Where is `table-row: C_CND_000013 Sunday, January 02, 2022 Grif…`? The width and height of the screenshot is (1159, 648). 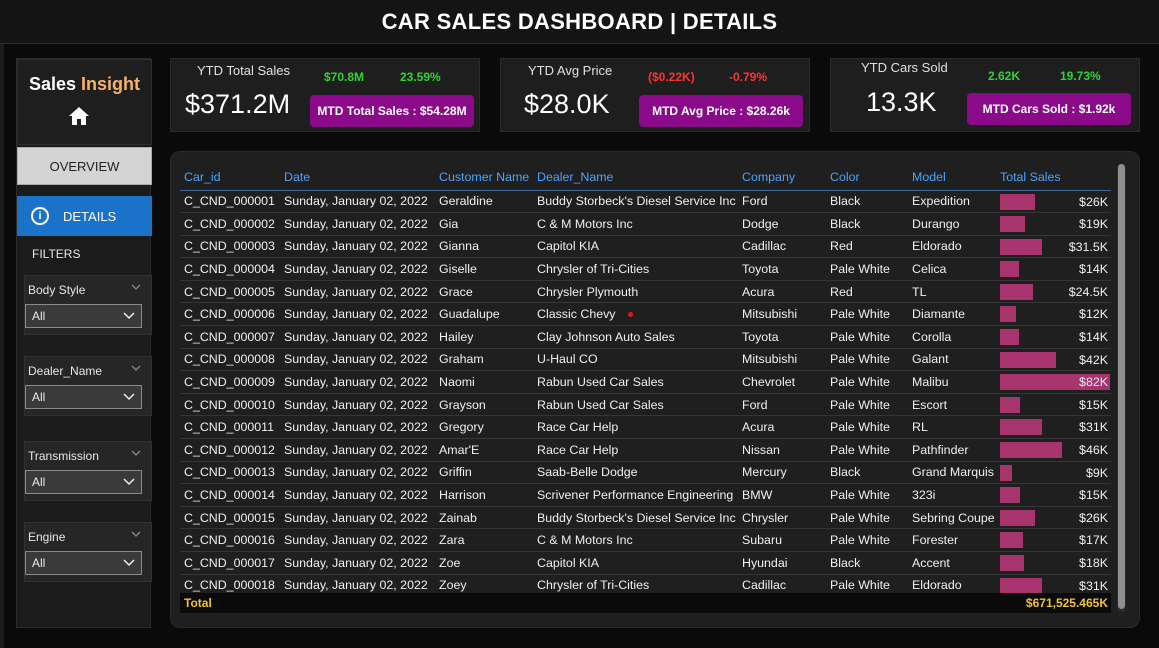
table-row: C_CND_000013 Sunday, January 02, 2022 Grif… is located at coordinates (645, 473).